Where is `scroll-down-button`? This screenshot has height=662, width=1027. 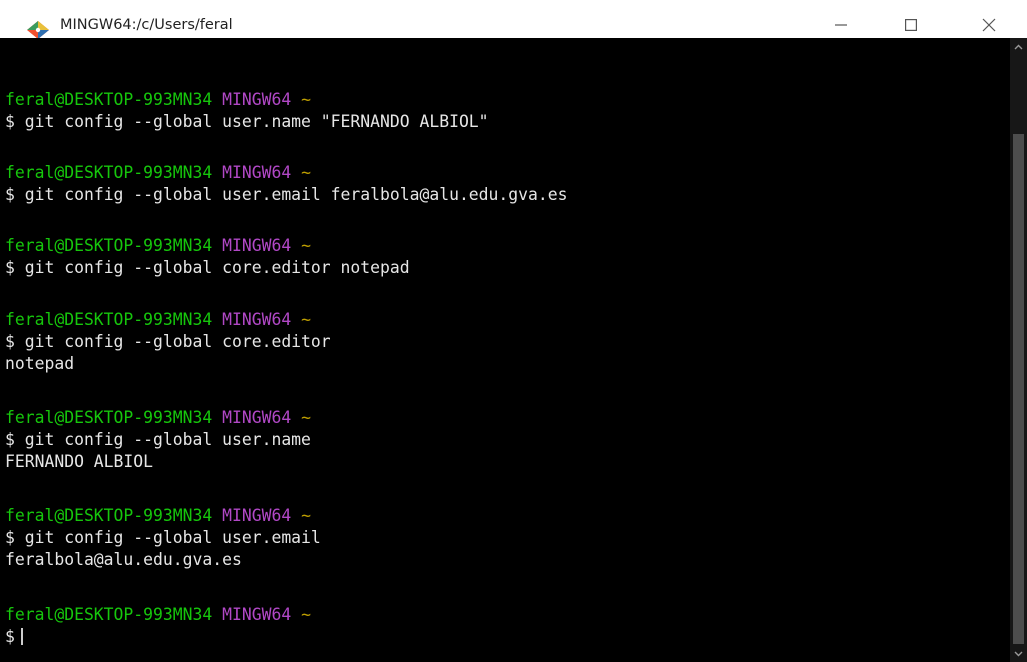 scroll-down-button is located at coordinates (1018, 653).